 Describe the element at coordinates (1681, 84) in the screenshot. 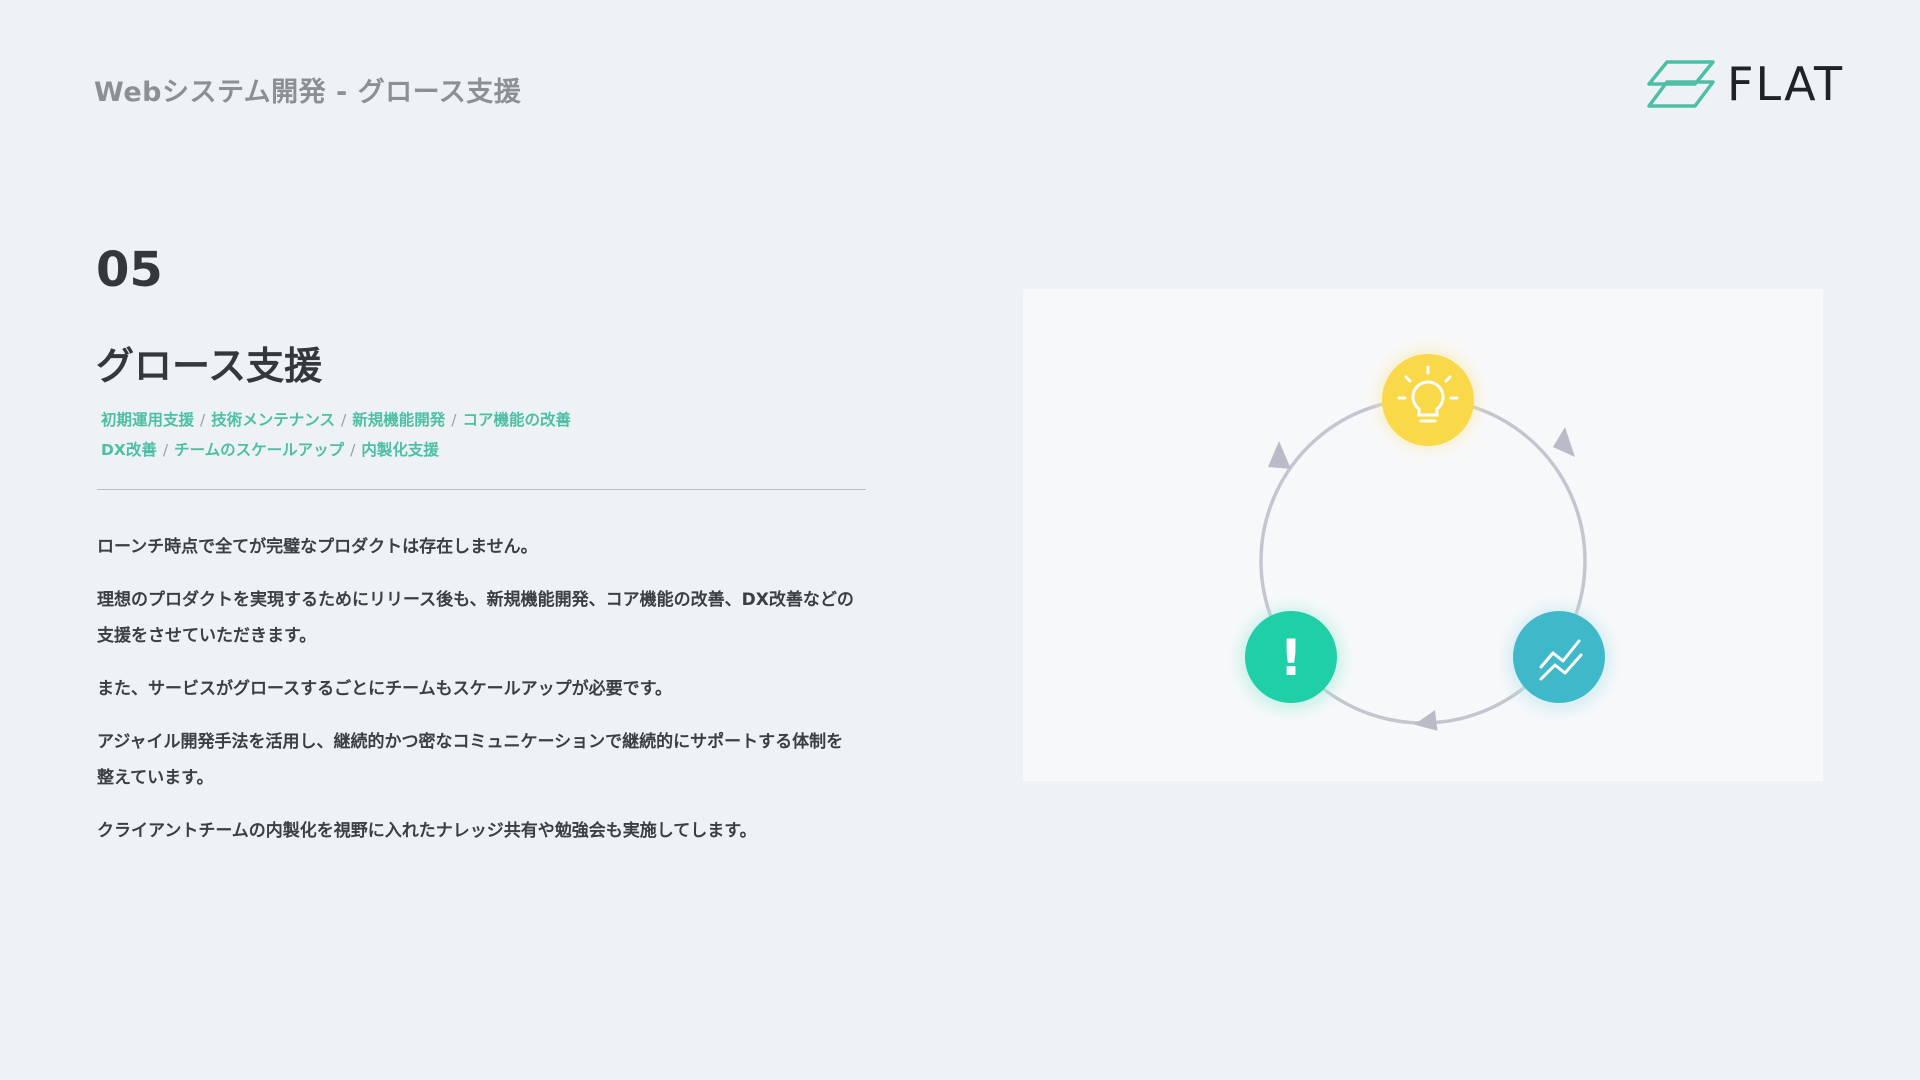

I see `flat-logo-icon` at that location.